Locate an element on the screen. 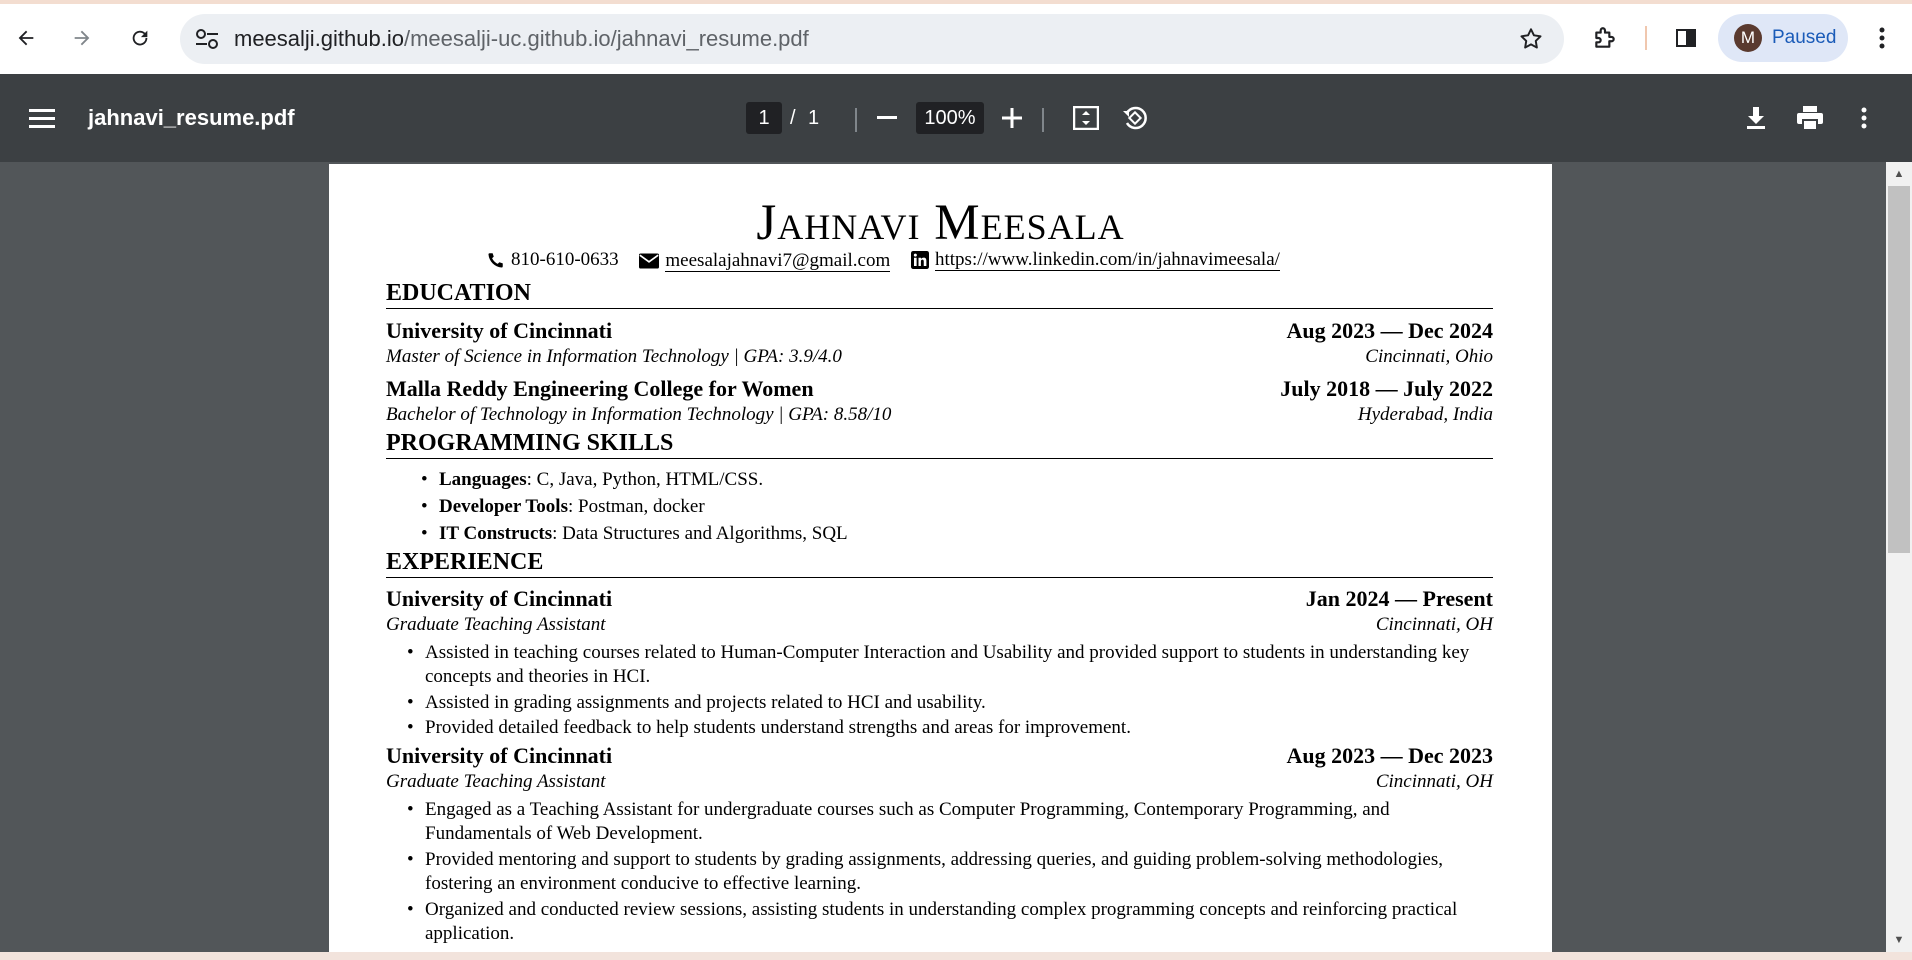  last-name: Meesala is located at coordinates (1029, 223).